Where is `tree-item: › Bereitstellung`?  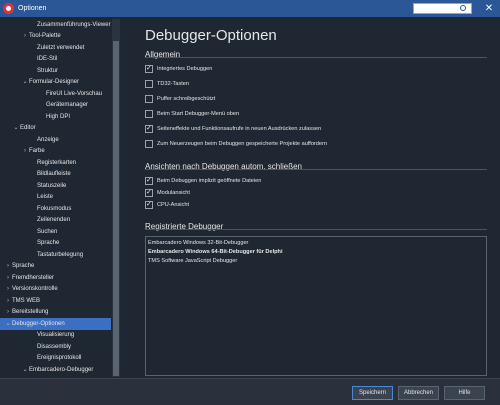 tree-item: › Bereitstellung is located at coordinates (24, 312).